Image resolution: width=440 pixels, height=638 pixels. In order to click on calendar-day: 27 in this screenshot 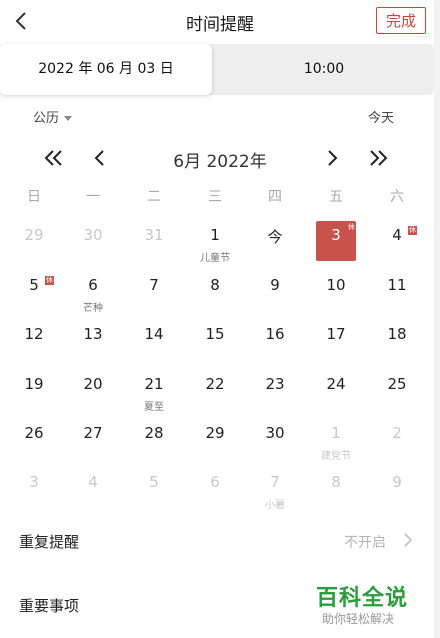, I will do `click(93, 440)`.